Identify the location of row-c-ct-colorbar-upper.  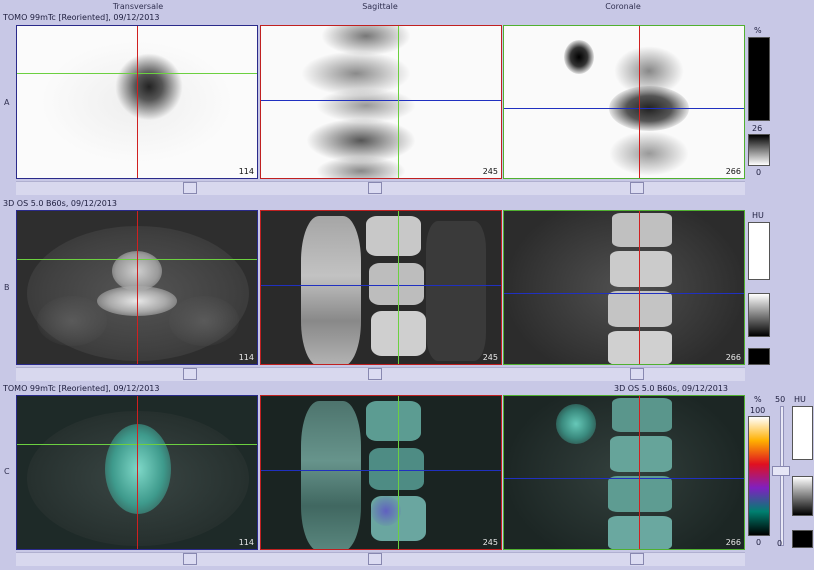
(802, 433).